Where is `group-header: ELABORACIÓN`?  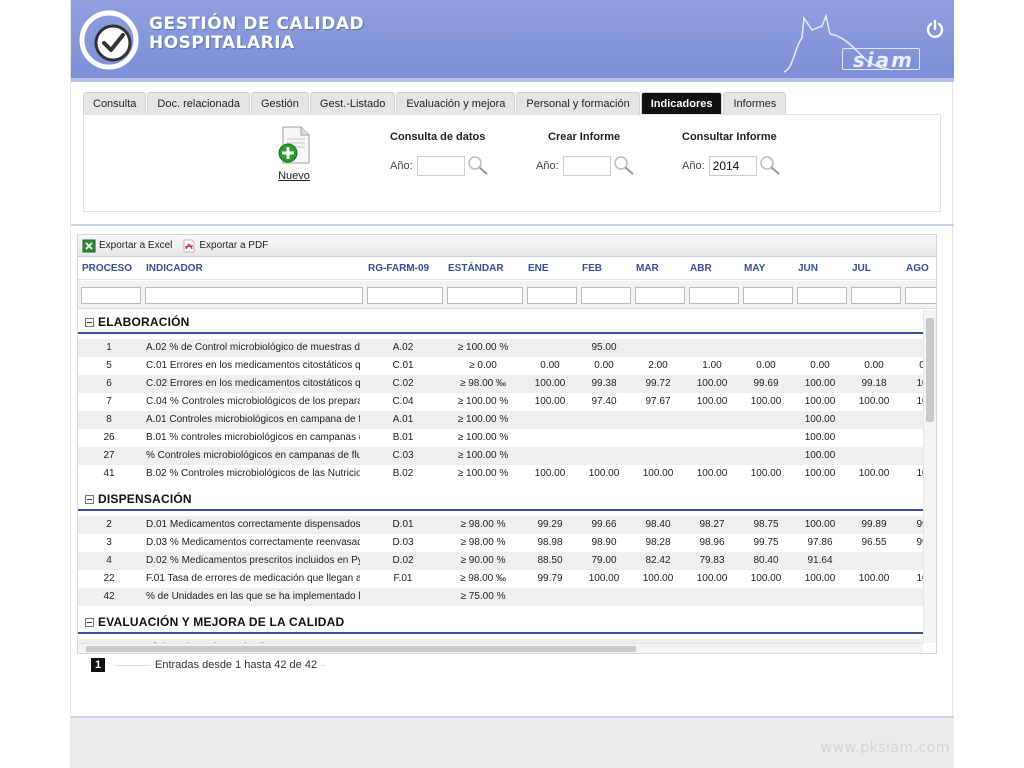 group-header: ELABORACIÓN is located at coordinates (500, 322).